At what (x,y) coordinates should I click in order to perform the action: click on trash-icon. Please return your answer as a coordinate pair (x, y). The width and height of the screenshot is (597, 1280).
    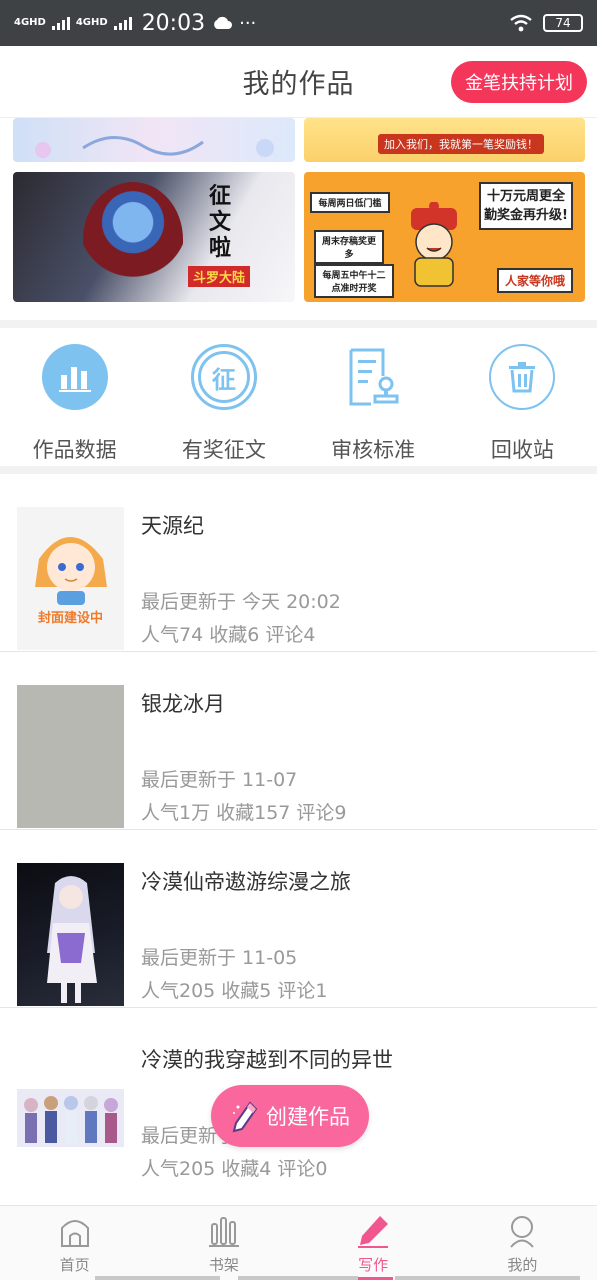
    Looking at the image, I should click on (522, 377).